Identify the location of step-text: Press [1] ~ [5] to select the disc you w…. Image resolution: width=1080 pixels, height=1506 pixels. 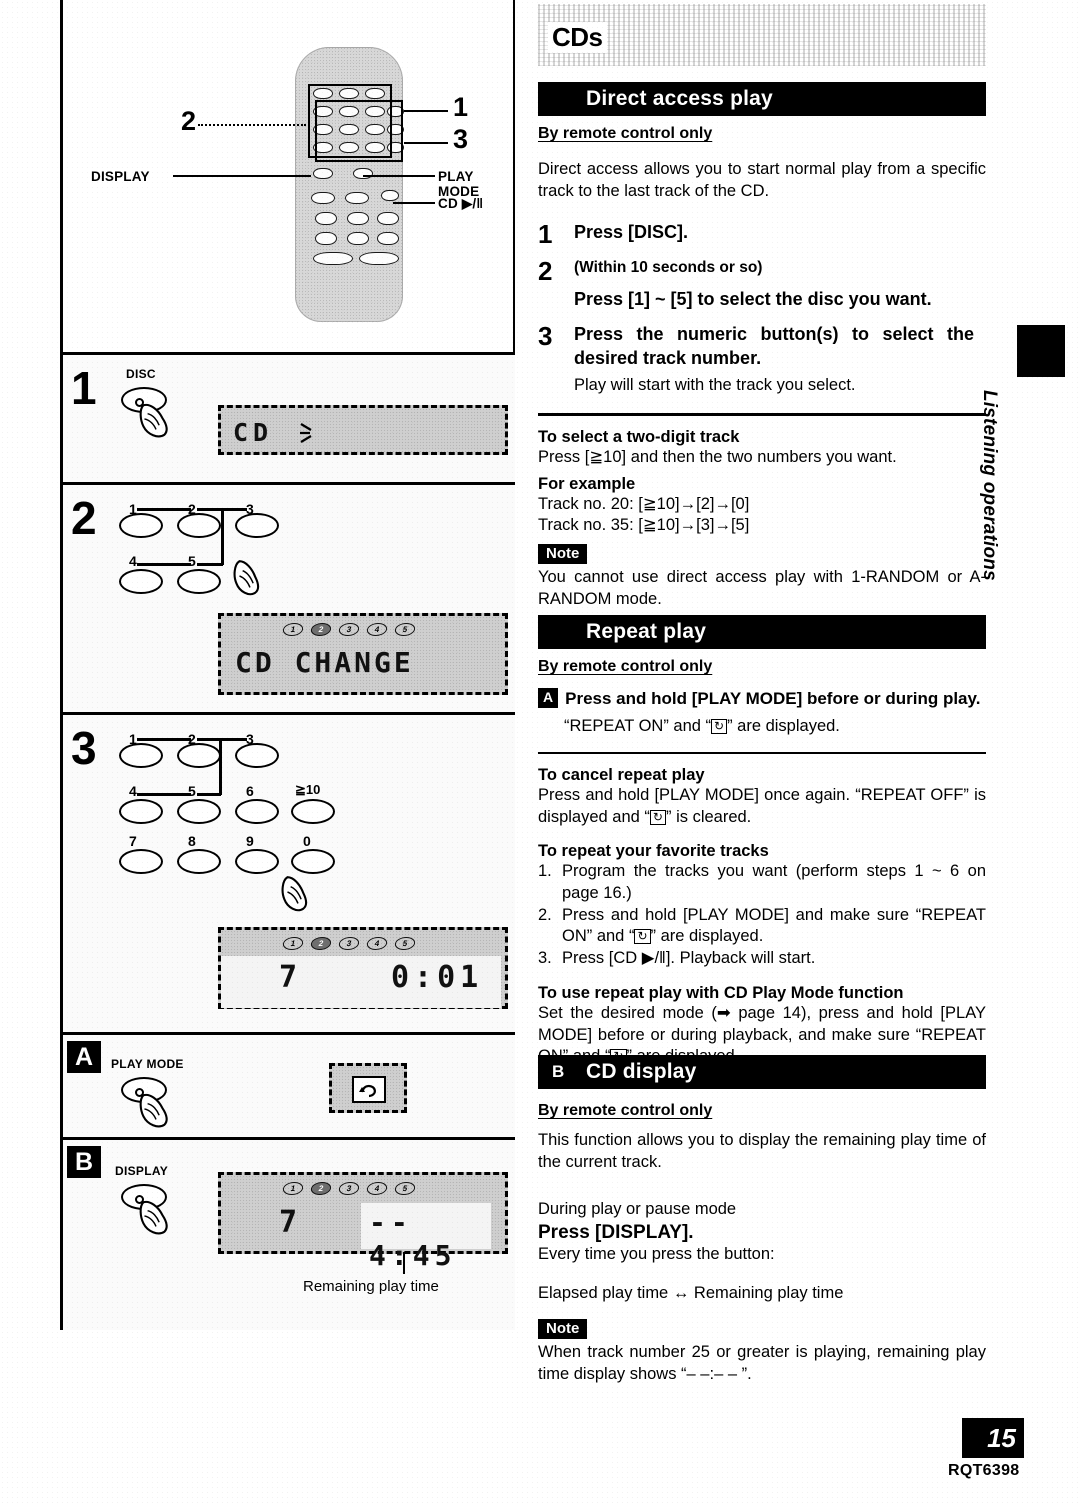
(753, 298).